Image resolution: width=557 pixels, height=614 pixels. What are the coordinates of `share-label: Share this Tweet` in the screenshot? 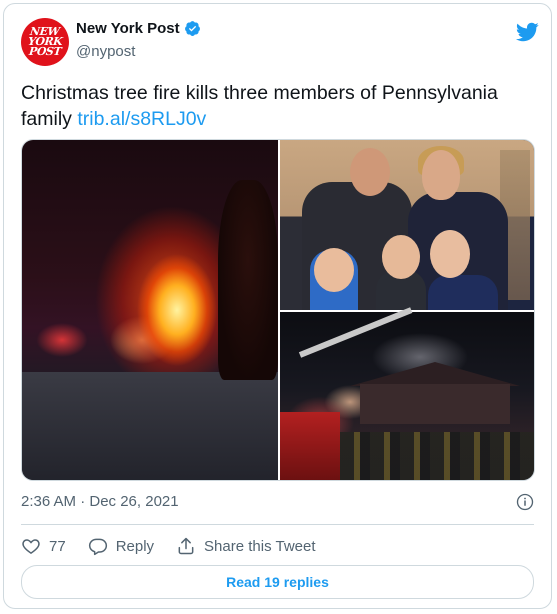 It's located at (260, 546).